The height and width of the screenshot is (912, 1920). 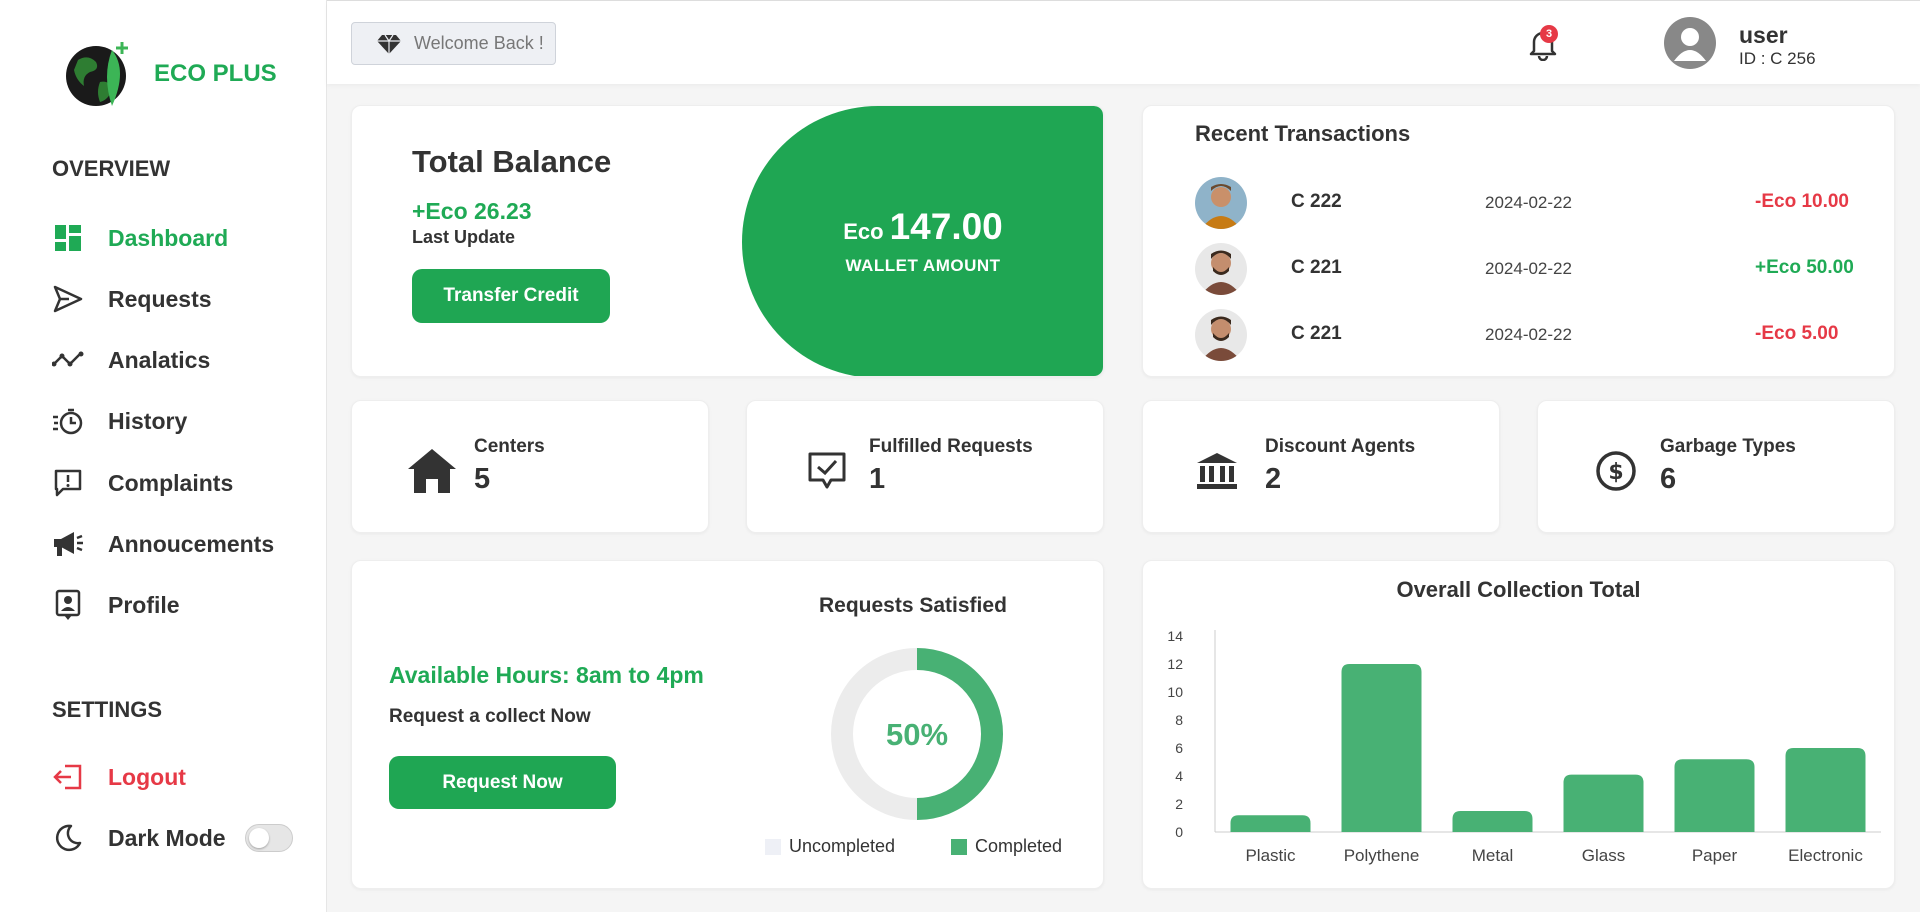 I want to click on request-now-button: Request Now, so click(x=502, y=782).